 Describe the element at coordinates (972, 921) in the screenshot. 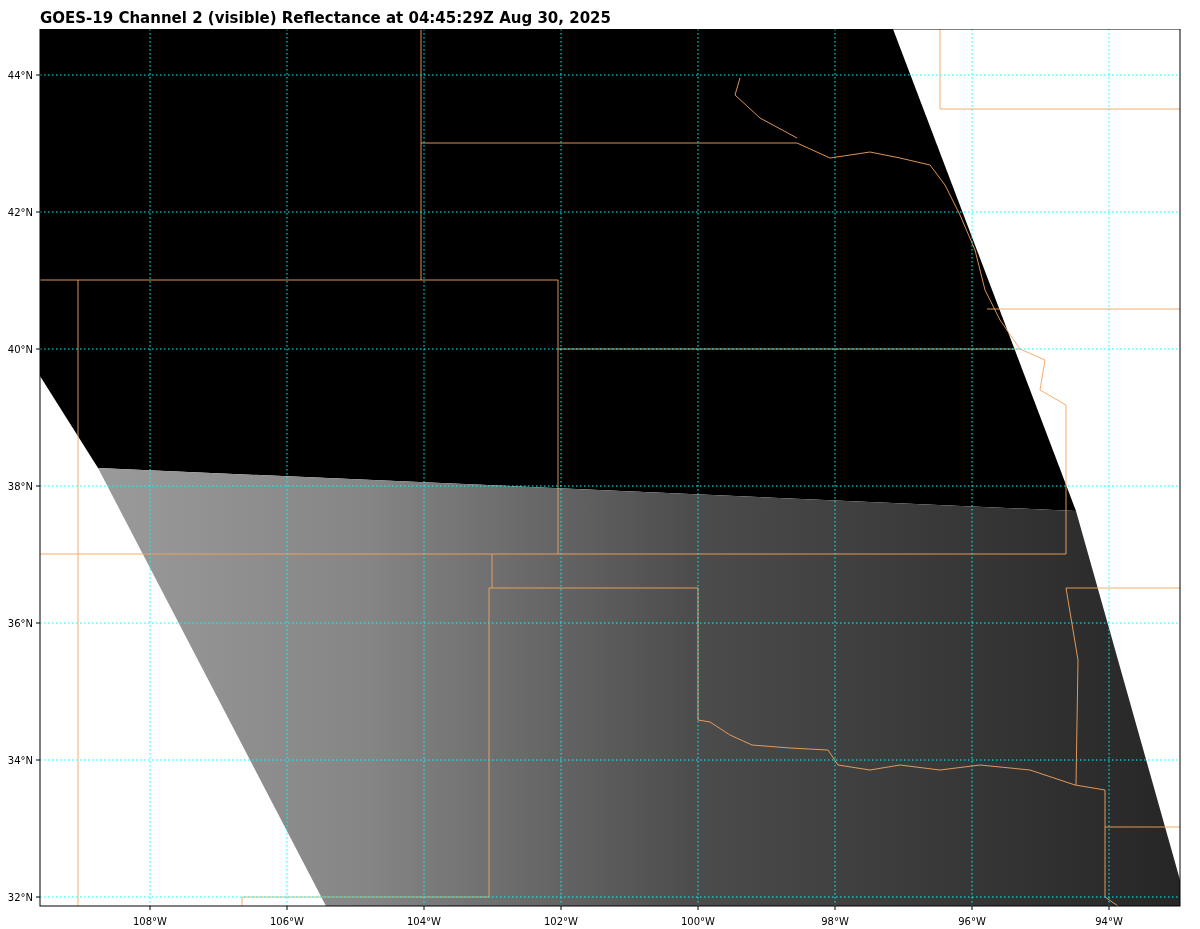

I see `longitude-label: 96°W` at that location.